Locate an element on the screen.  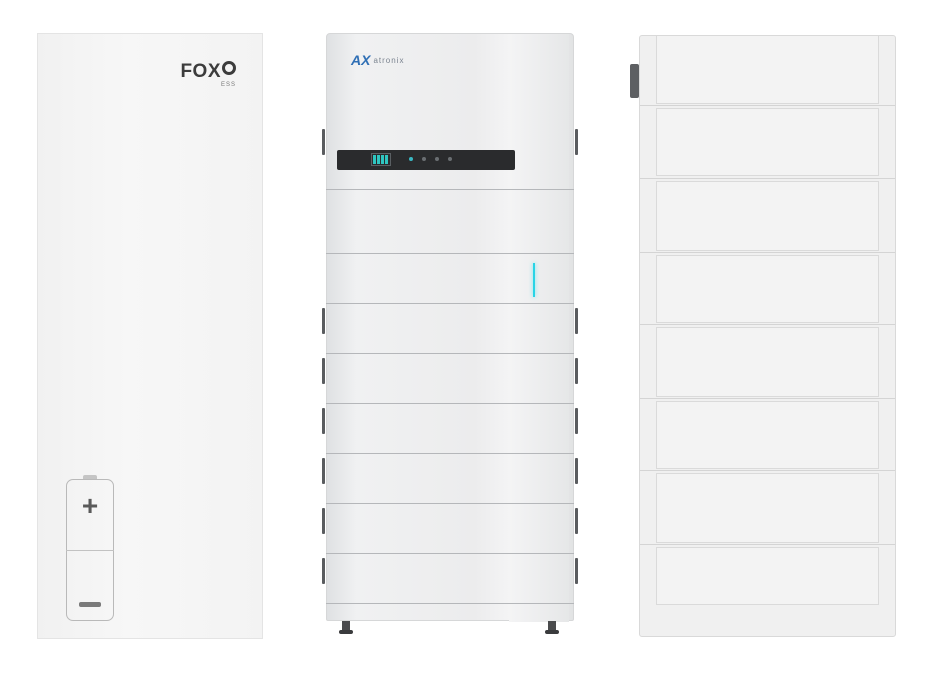
cabinet-top-panel is located at coordinates (767, 70).